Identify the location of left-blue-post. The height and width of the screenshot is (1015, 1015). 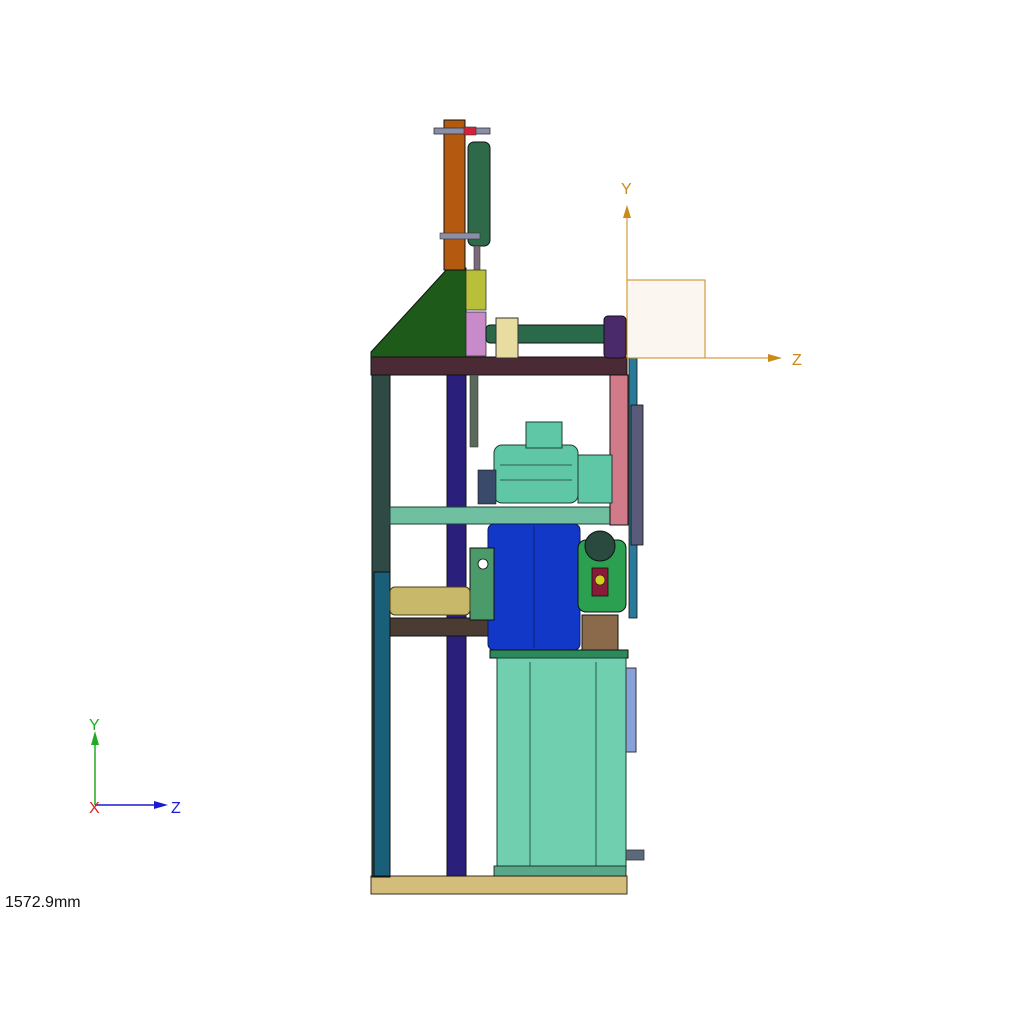
(382, 724).